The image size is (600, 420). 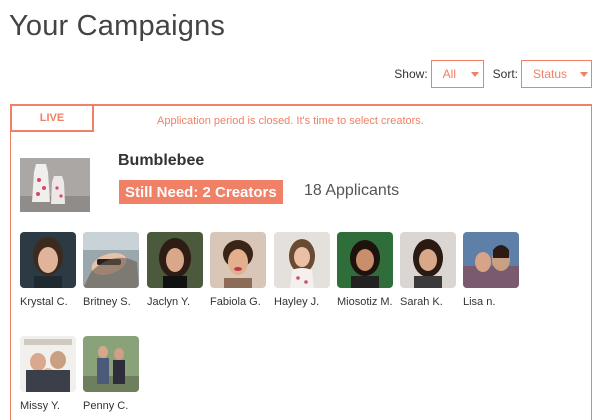 I want to click on product-image-icon, so click(x=55, y=185).